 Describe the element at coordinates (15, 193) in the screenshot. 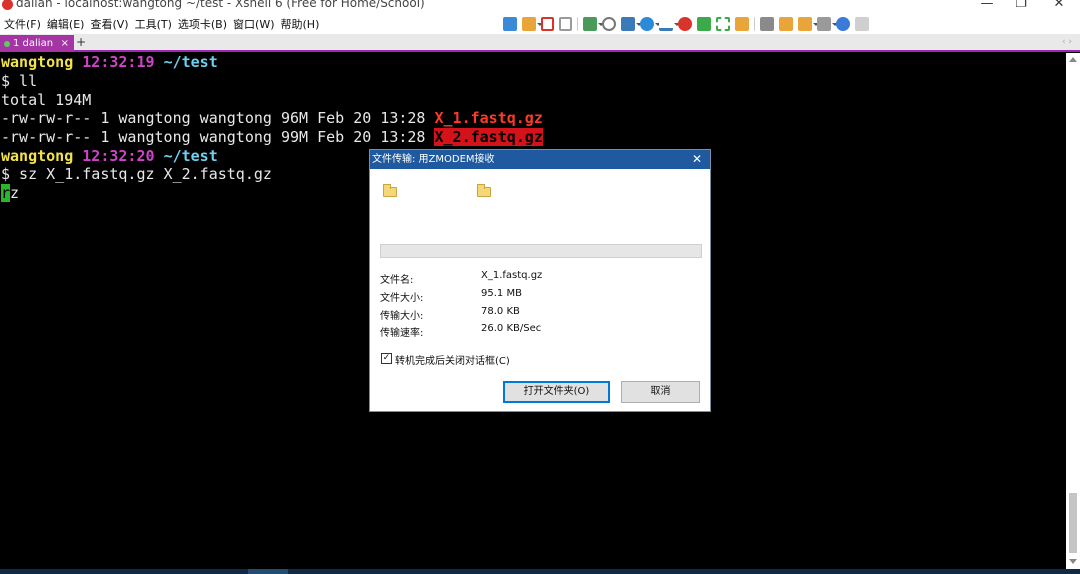

I see `rz-text: z` at that location.